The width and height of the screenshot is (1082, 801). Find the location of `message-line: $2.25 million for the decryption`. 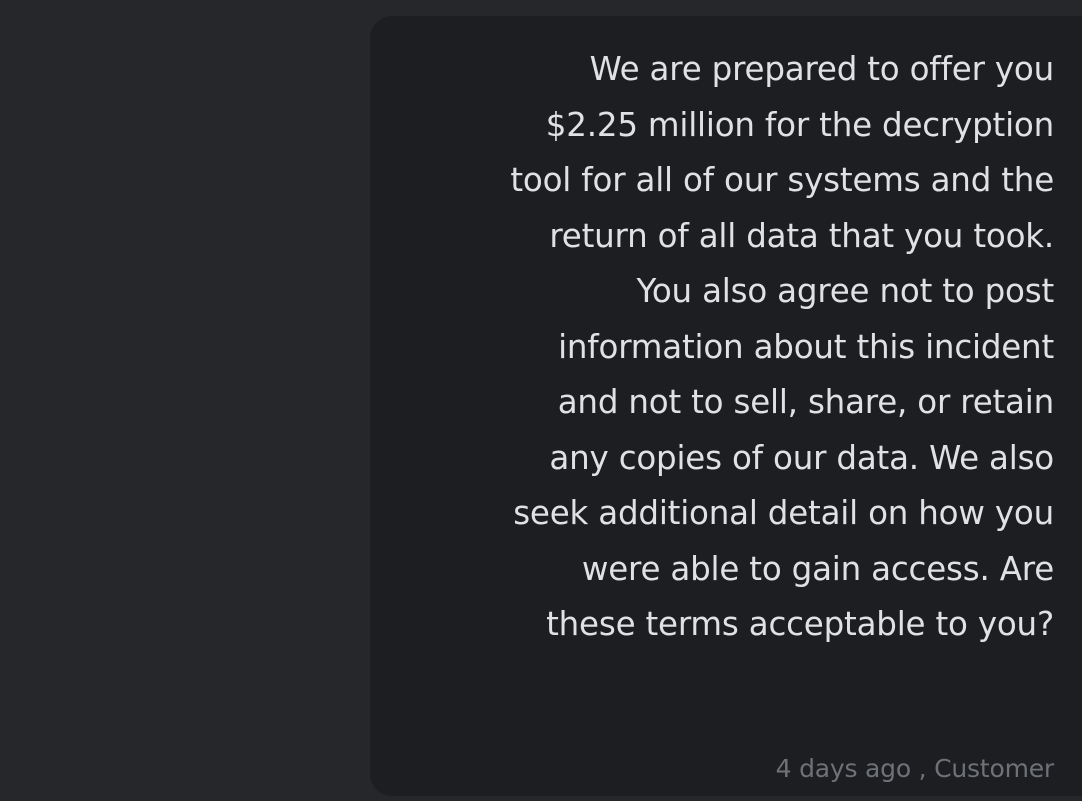

message-line: $2.25 million for the decryption is located at coordinates (799, 124).